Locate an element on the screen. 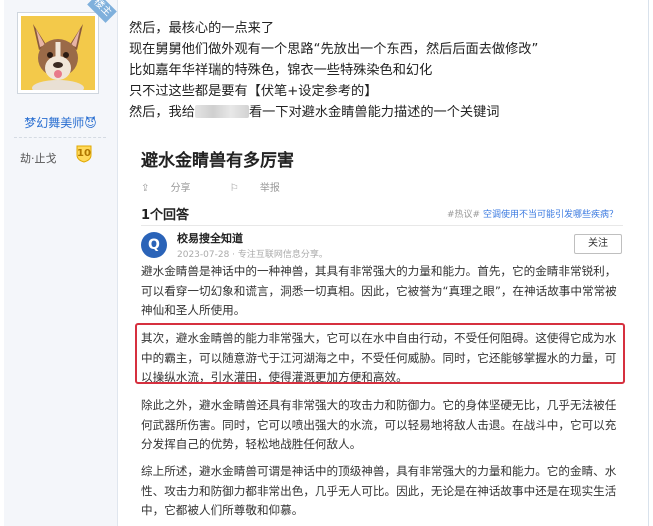 Image resolution: width=653 pixels, height=526 pixels. devil-emoji-icon: 😈 is located at coordinates (90, 123).